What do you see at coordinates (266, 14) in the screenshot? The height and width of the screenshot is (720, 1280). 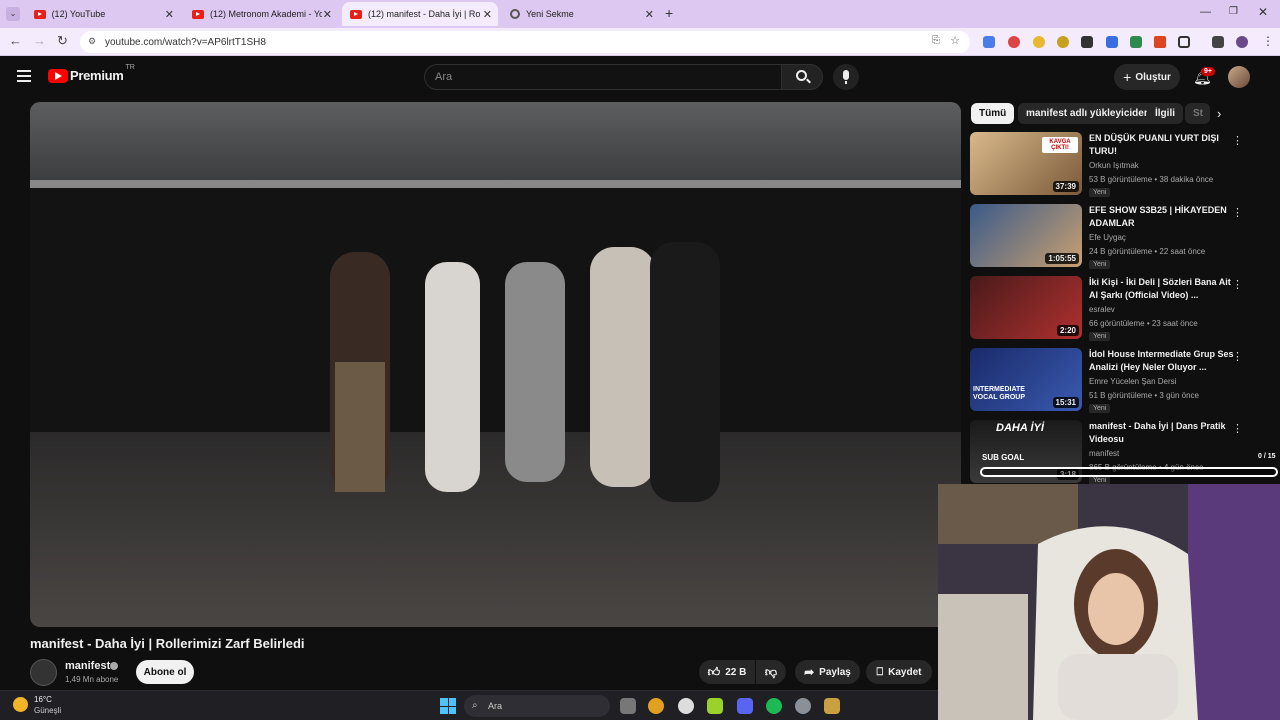 I see `tab-title: (12) Metronom Akademi - YouT` at bounding box center [266, 14].